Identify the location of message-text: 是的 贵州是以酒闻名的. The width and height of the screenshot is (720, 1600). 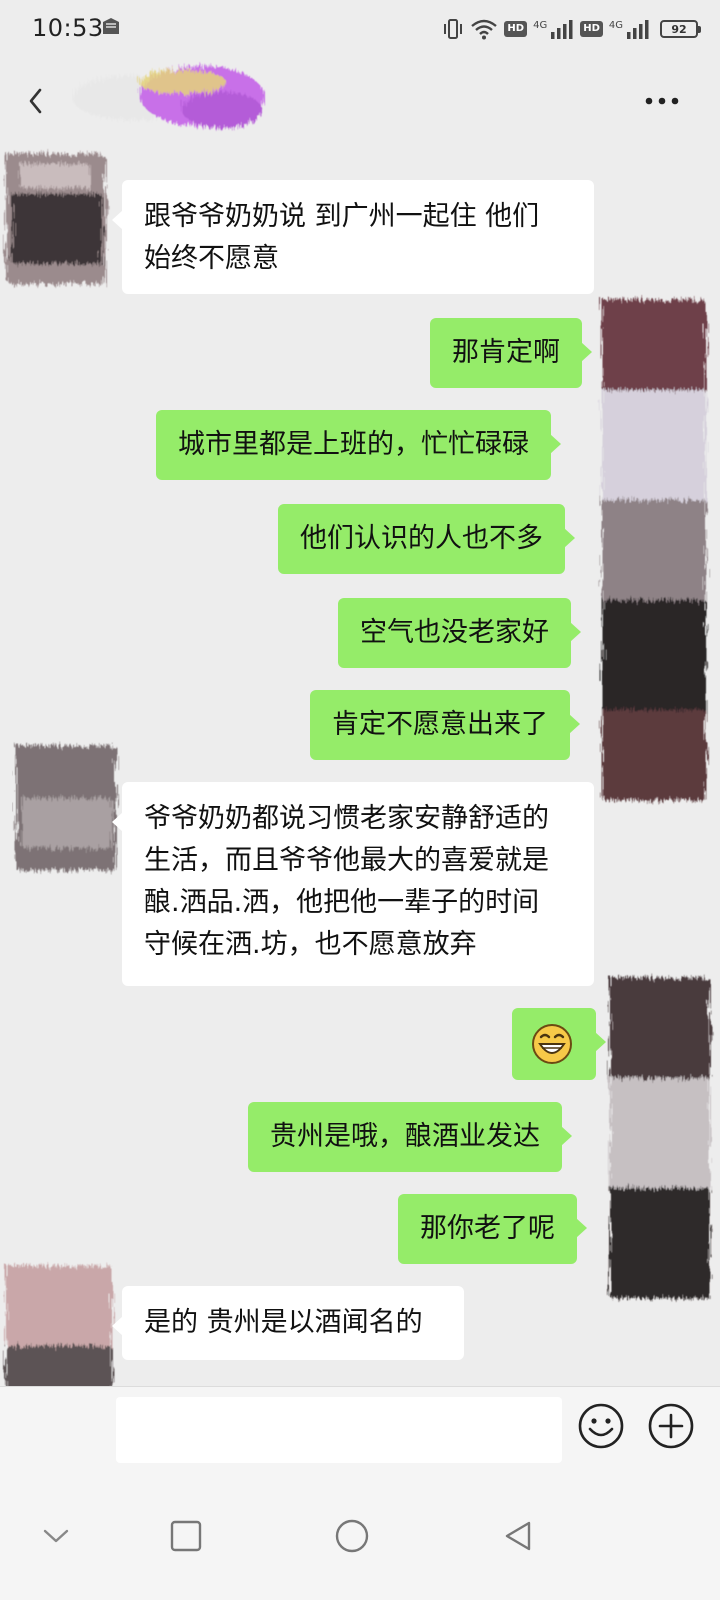
(283, 1322).